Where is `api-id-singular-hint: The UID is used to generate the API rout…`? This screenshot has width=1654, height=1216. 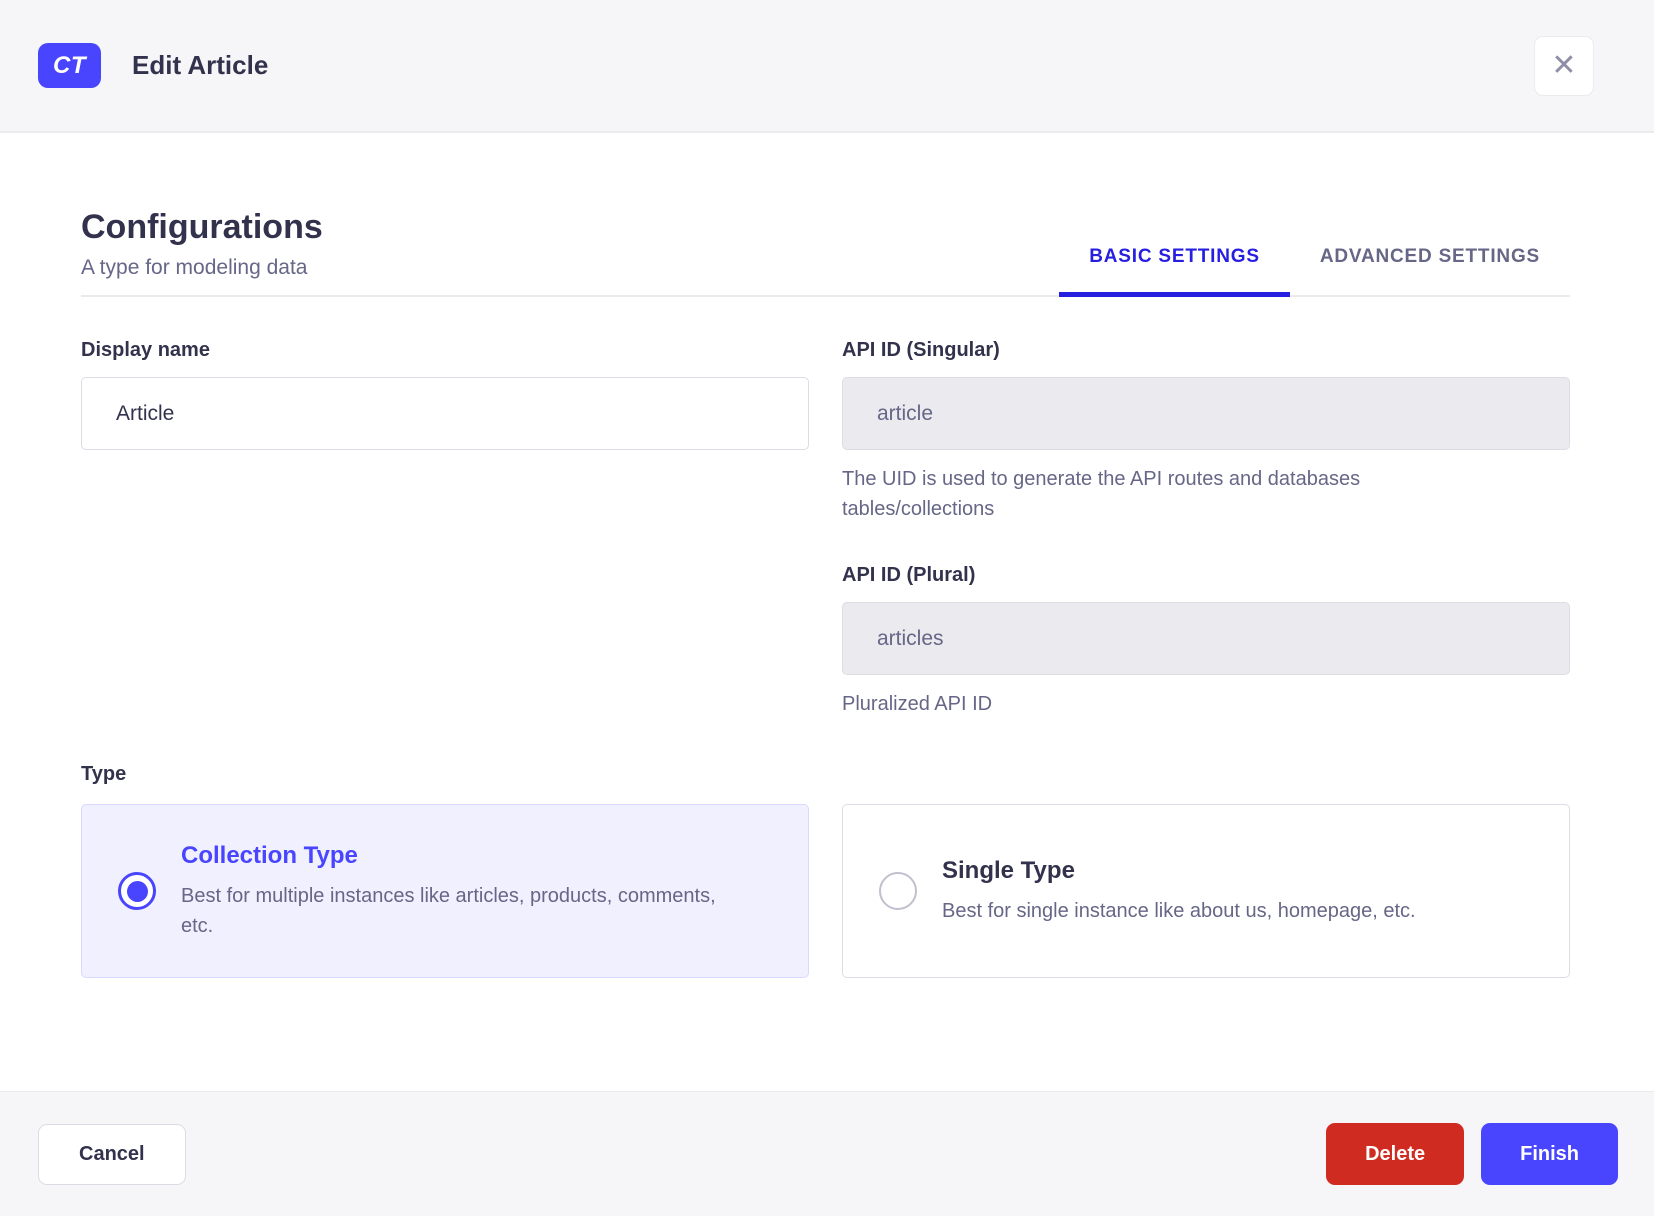 api-id-singular-hint: The UID is used to generate the API rout… is located at coordinates (1101, 494).